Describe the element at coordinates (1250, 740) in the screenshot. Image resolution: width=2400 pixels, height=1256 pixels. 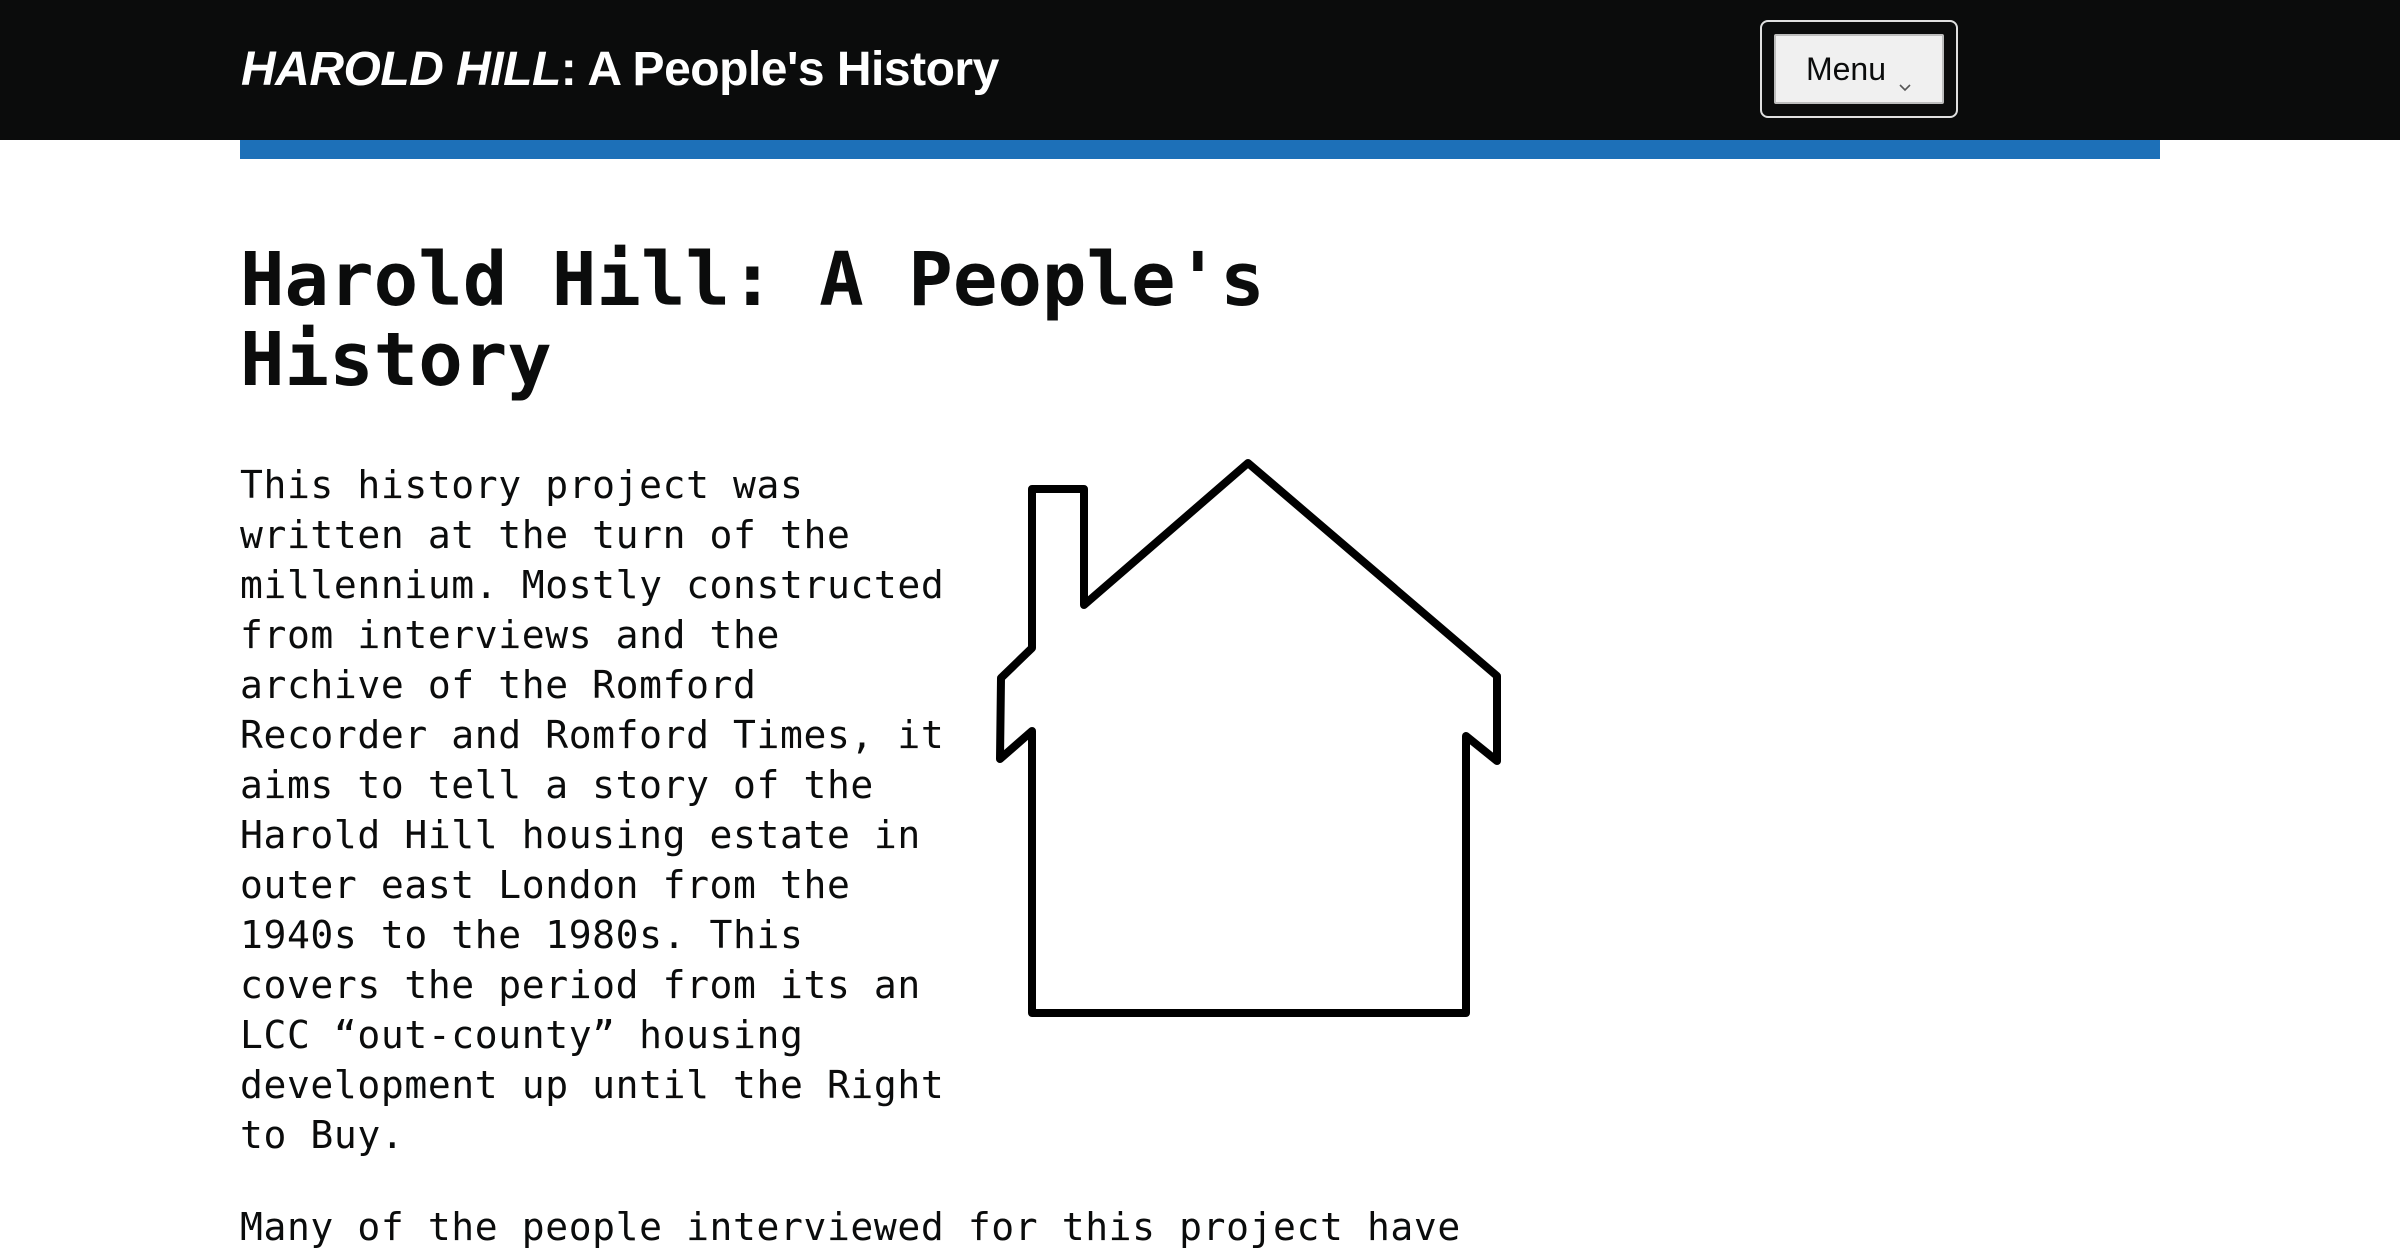
I see `house-outline-icon` at that location.